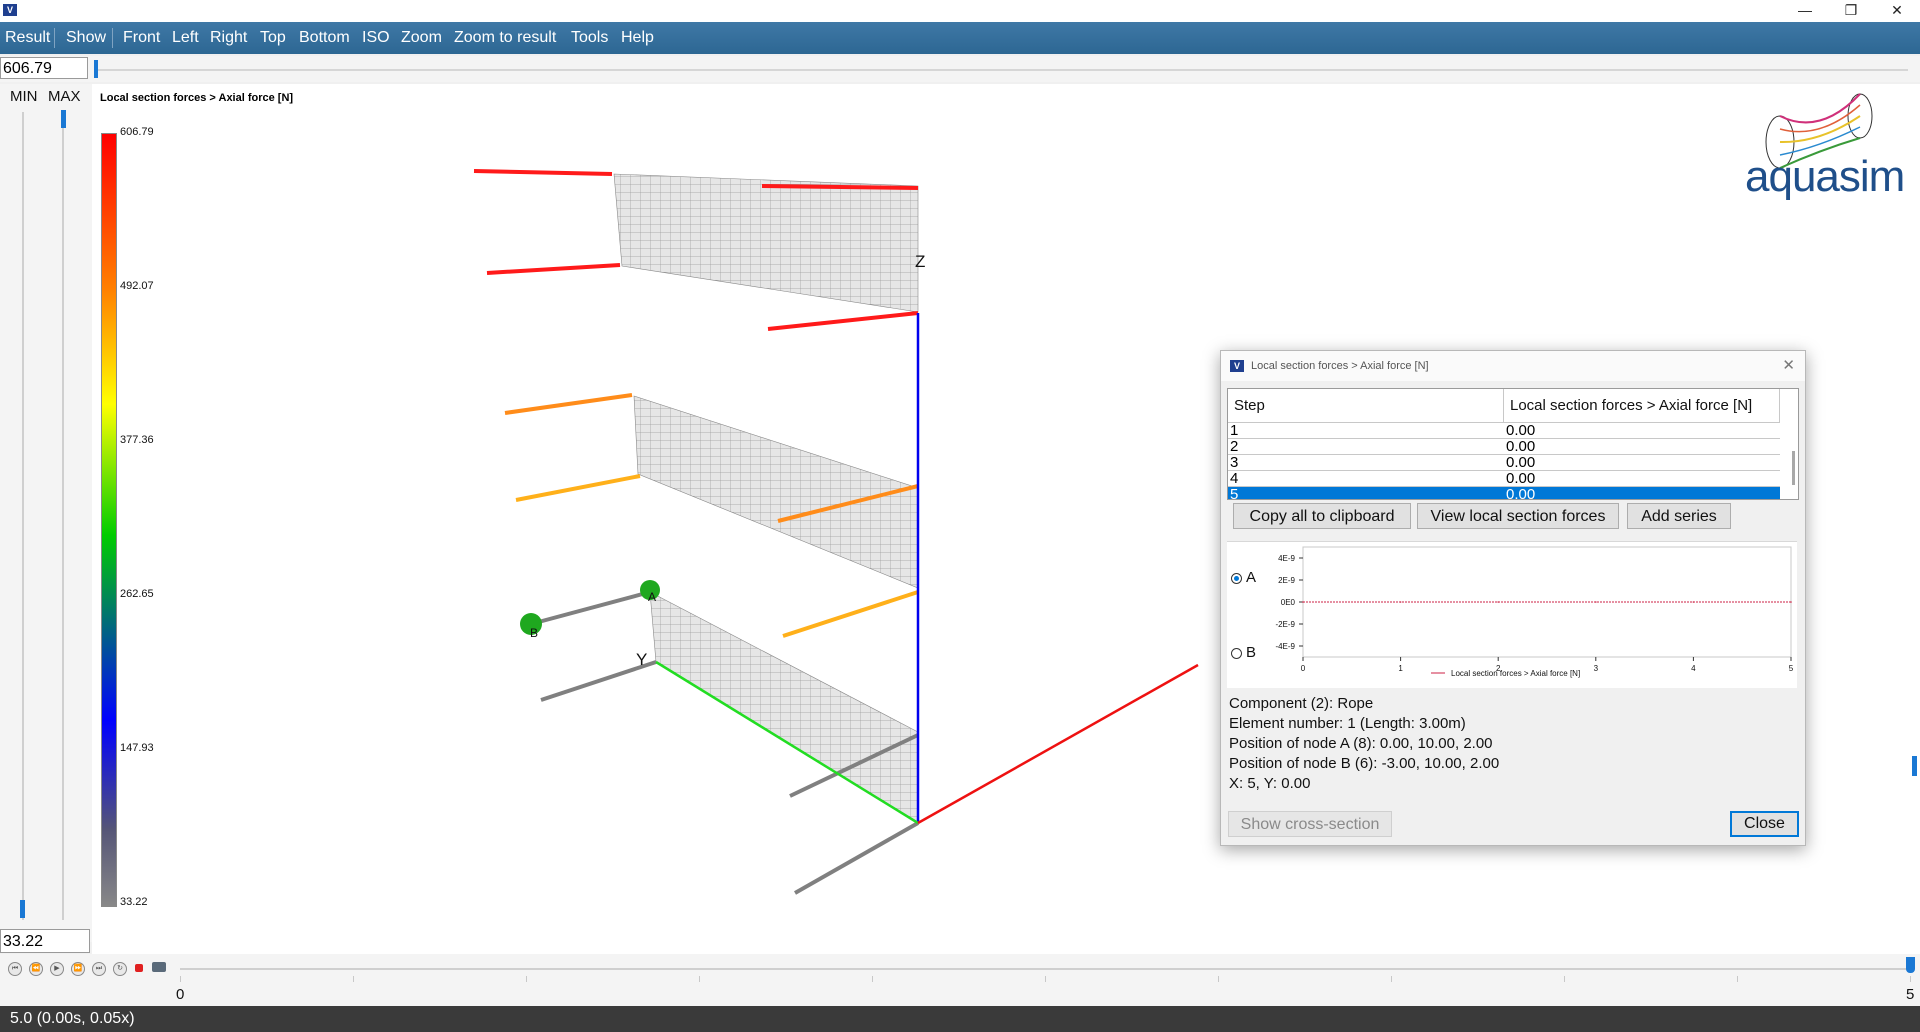  I want to click on timeline-bar, so click(960, 980).